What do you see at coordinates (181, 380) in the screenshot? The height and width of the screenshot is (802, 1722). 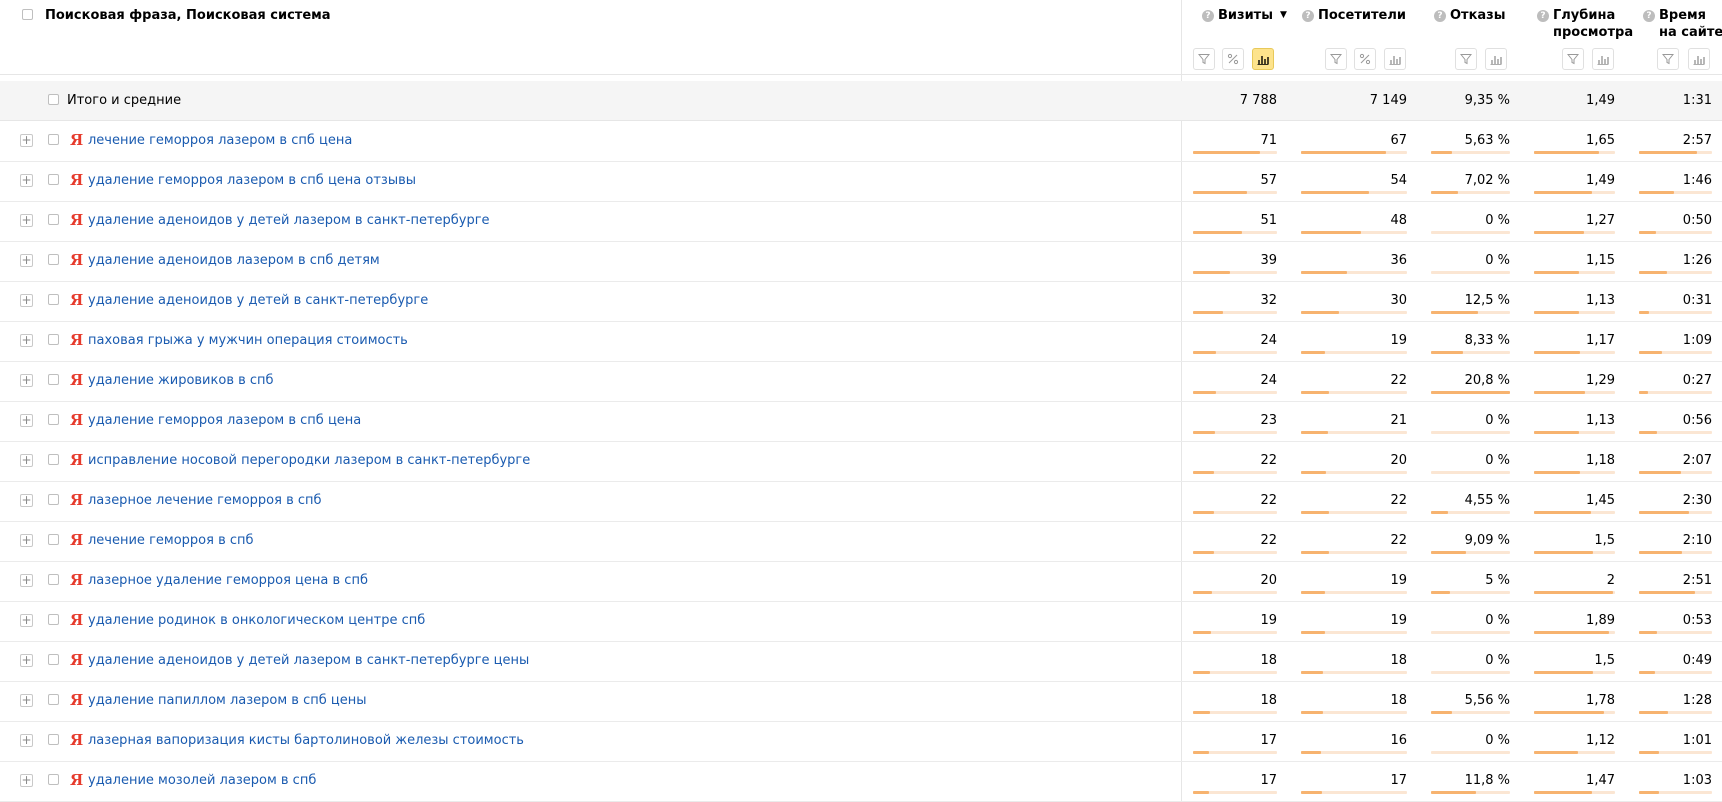 I see `search-phrase-link: удаление жировиков в спб` at bounding box center [181, 380].